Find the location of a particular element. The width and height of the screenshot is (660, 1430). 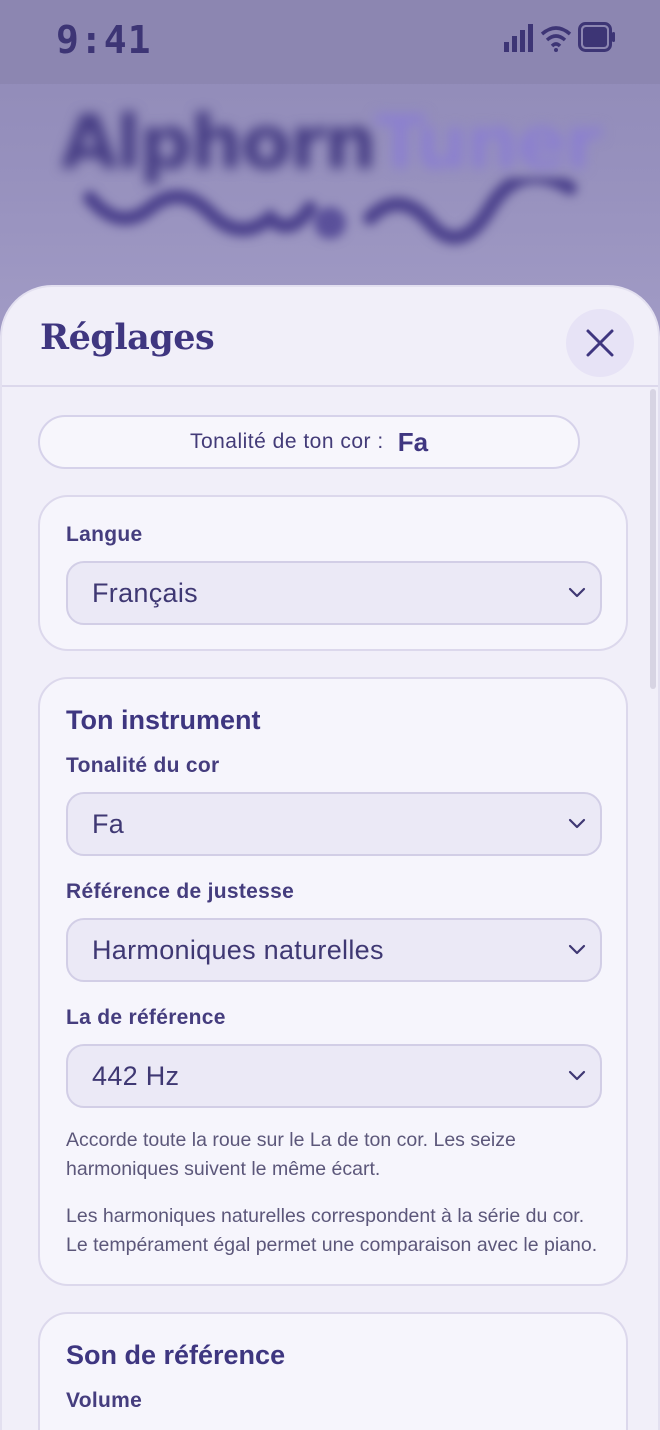

battery-icon is located at coordinates (596, 37).